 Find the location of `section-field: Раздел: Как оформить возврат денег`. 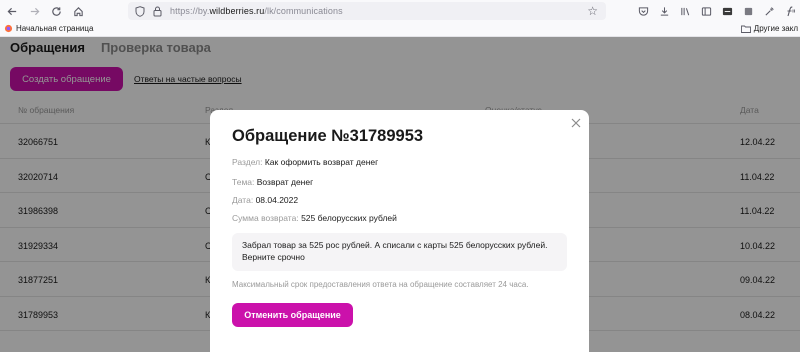

section-field: Раздел: Как оформить возврат денег is located at coordinates (305, 162).